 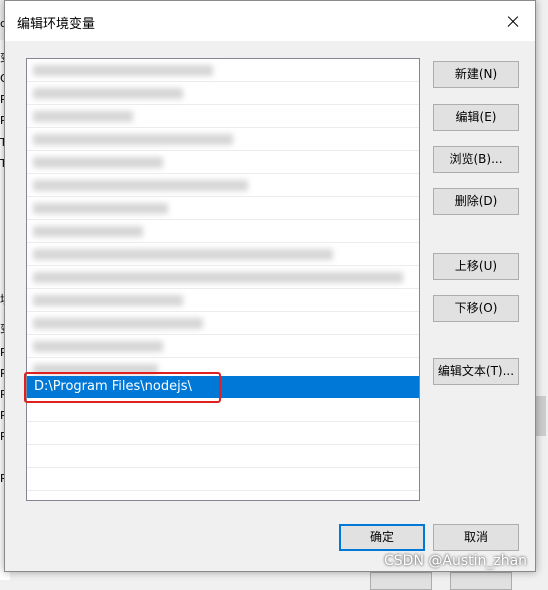 I want to click on move-up-button: 上移(U), so click(x=476, y=266).